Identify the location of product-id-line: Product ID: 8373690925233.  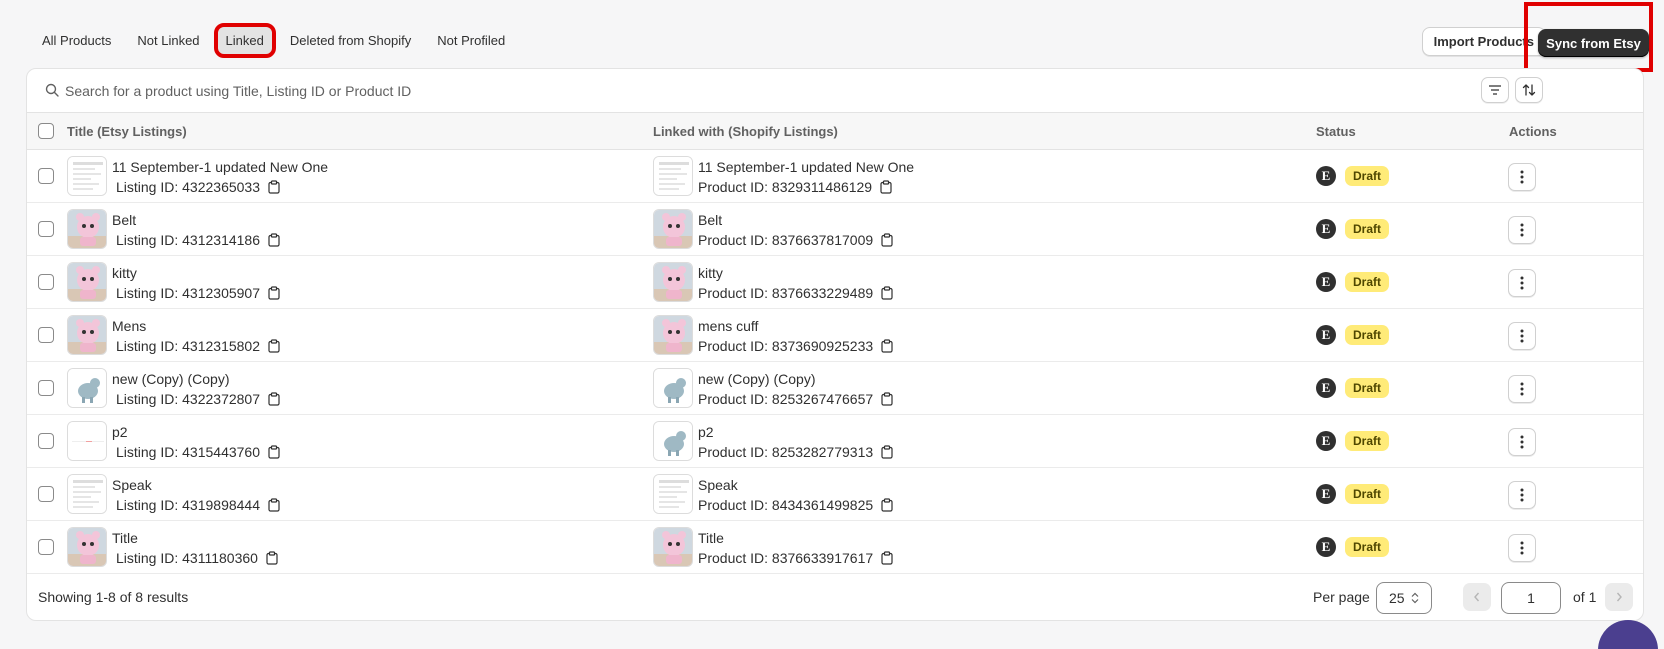
(795, 346).